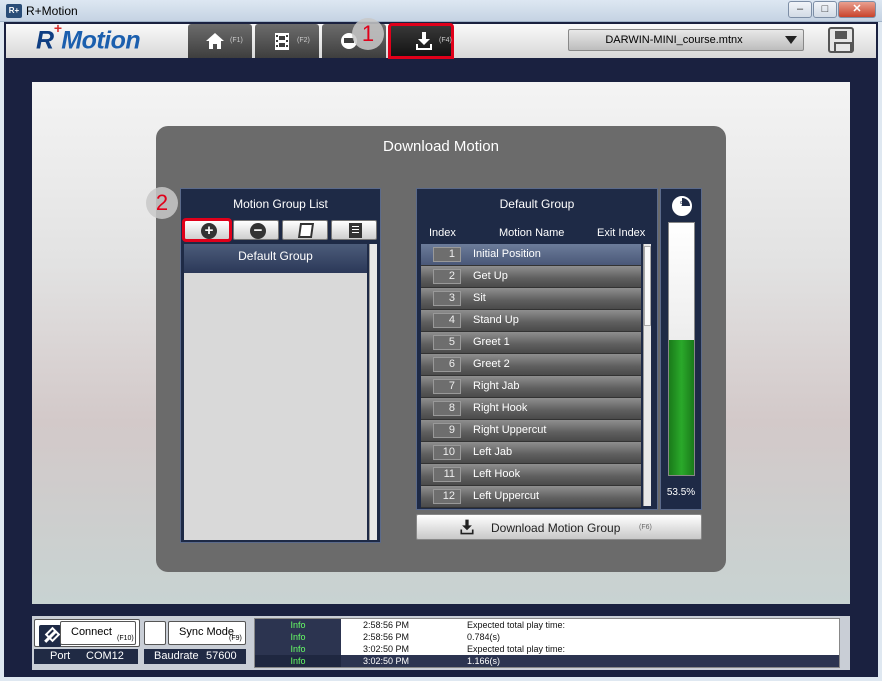 This screenshot has width=882, height=681. Describe the element at coordinates (441, 146) in the screenshot. I see `panel-title: Download Motion` at that location.